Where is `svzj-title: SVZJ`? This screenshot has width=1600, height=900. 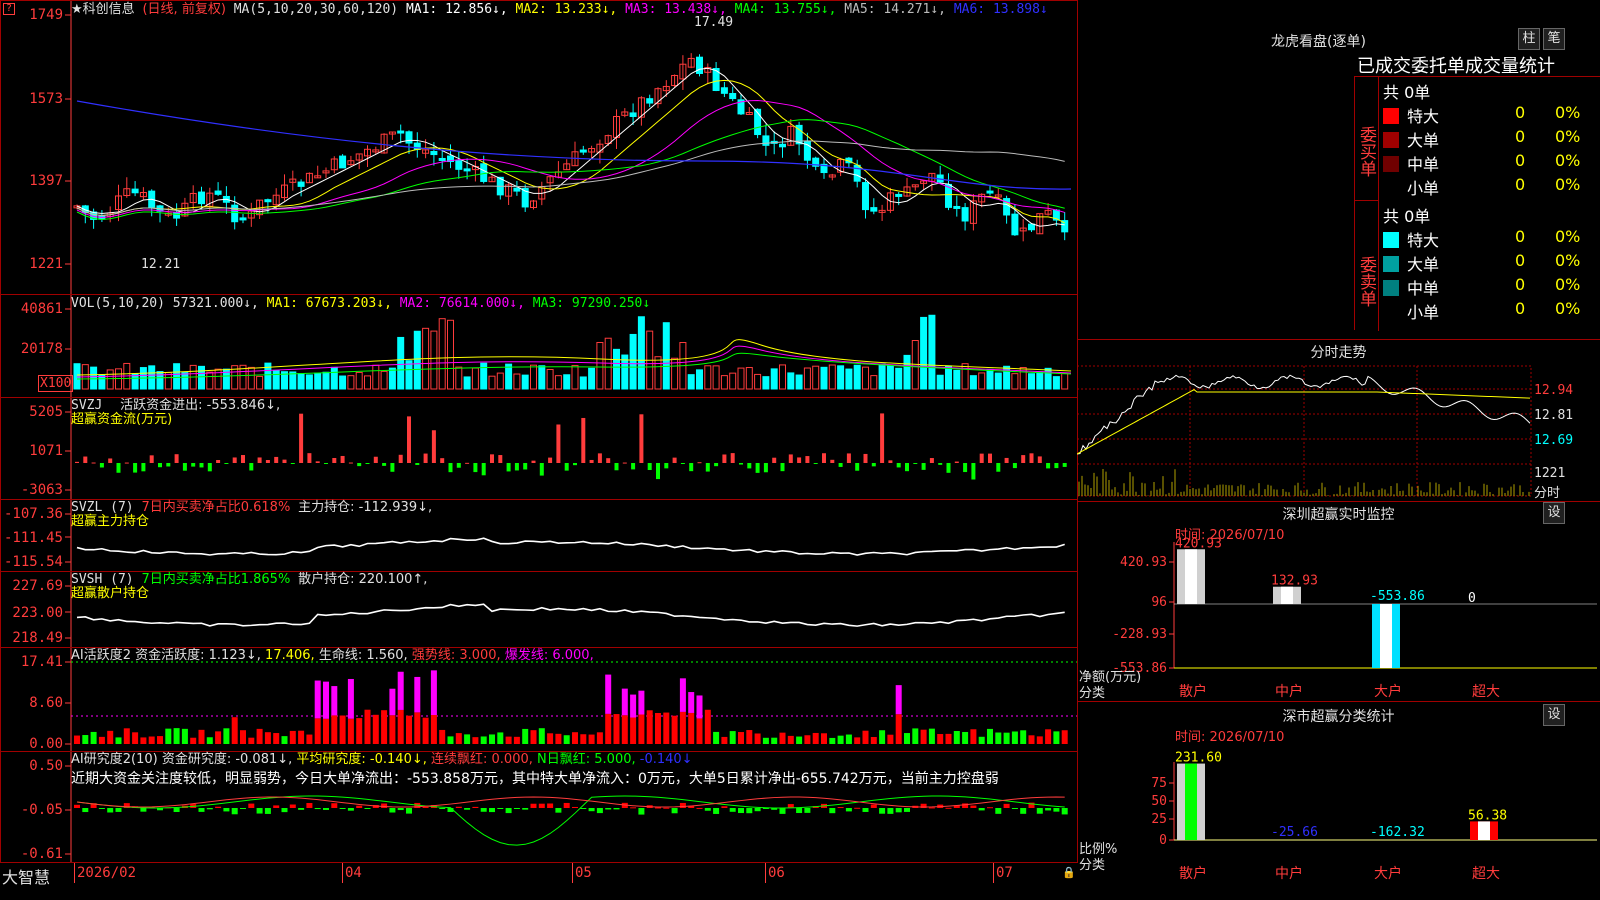 svzj-title: SVZJ is located at coordinates (87, 405).